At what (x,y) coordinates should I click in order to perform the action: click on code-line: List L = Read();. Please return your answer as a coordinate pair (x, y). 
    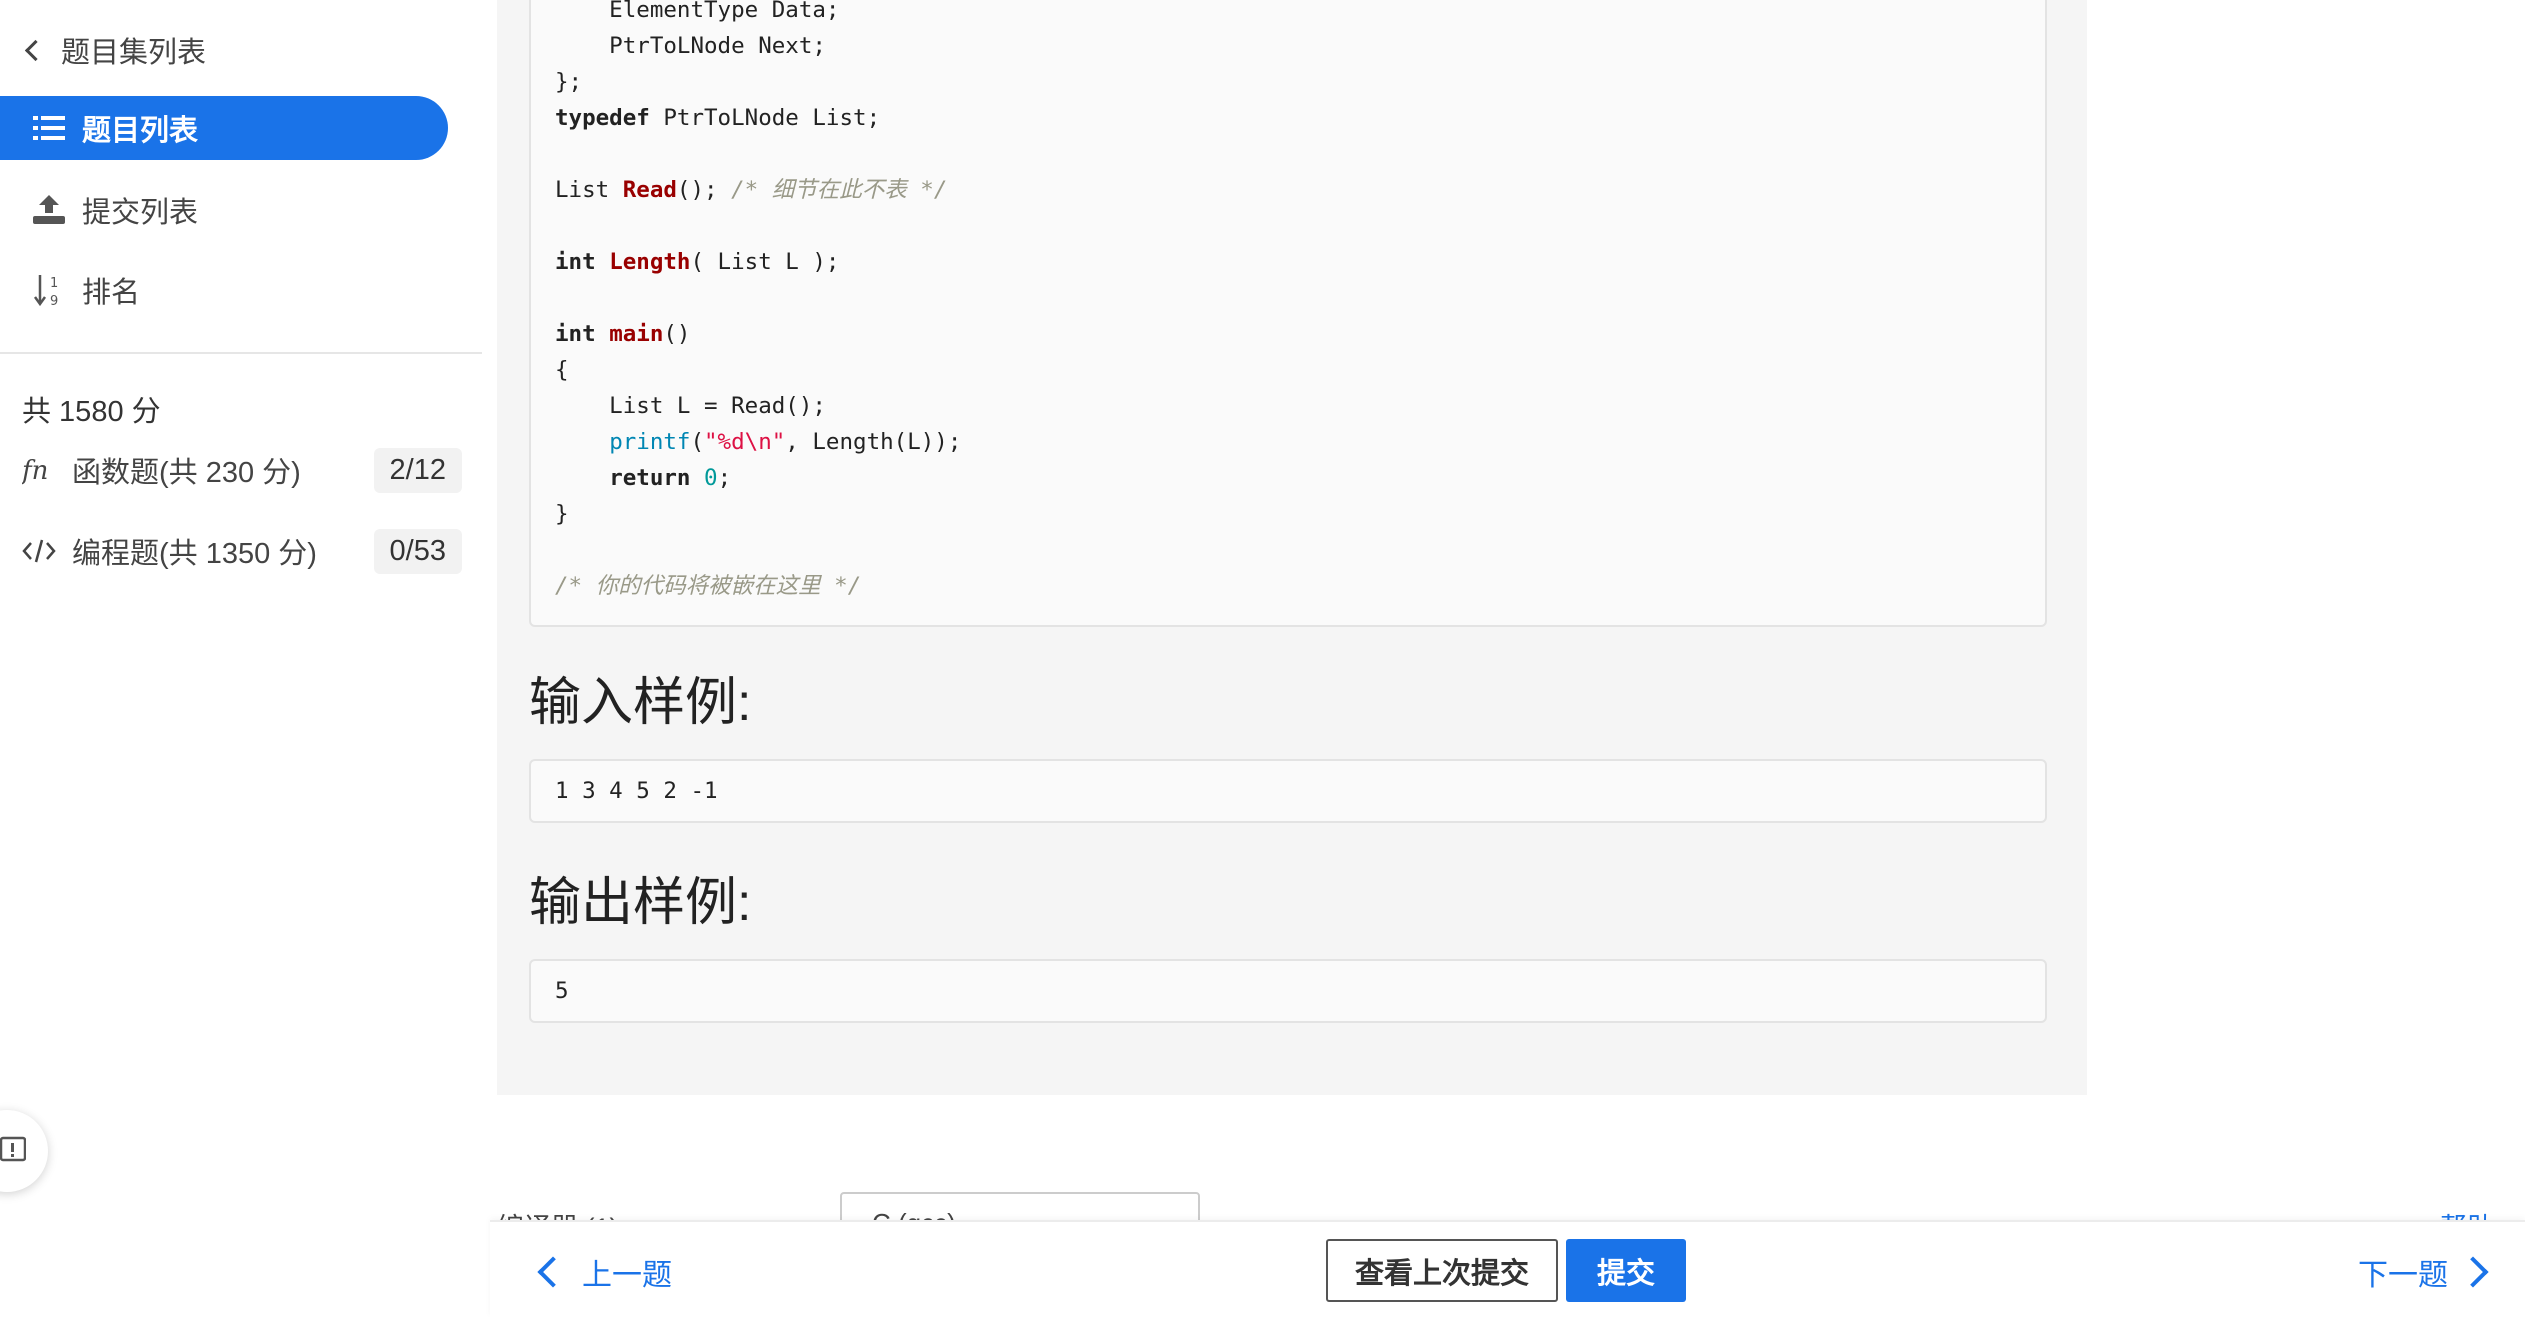
    Looking at the image, I should click on (690, 406).